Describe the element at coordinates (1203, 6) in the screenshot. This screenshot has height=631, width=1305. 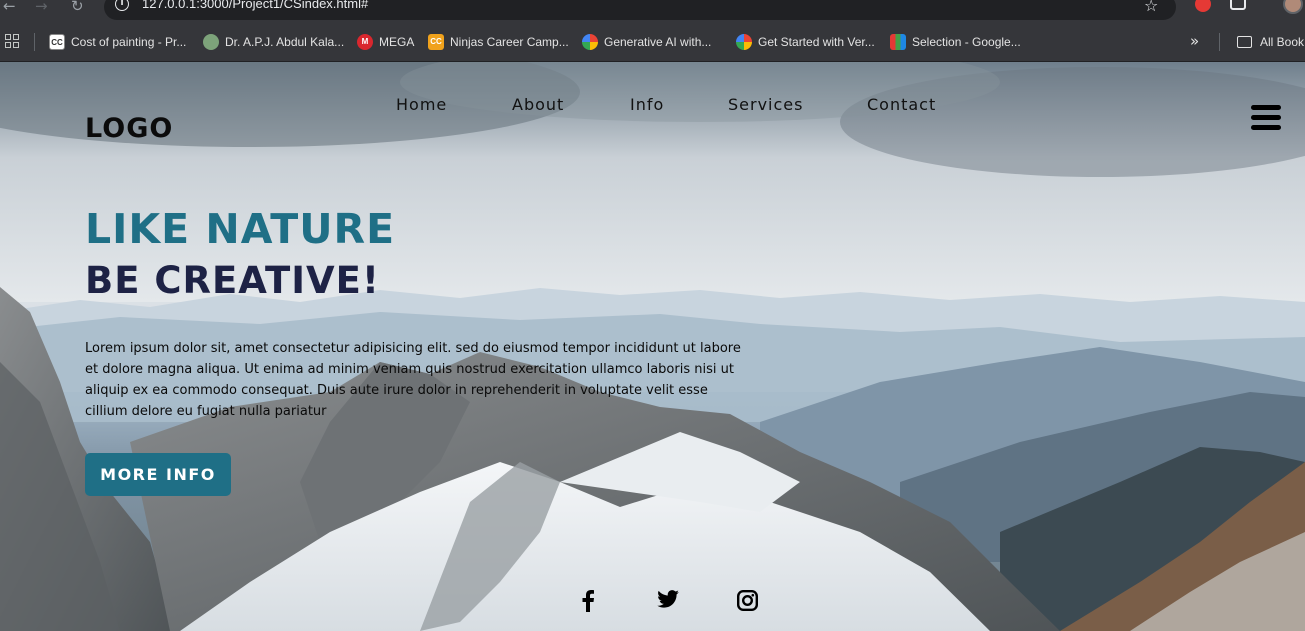
I see `extension-icon` at that location.